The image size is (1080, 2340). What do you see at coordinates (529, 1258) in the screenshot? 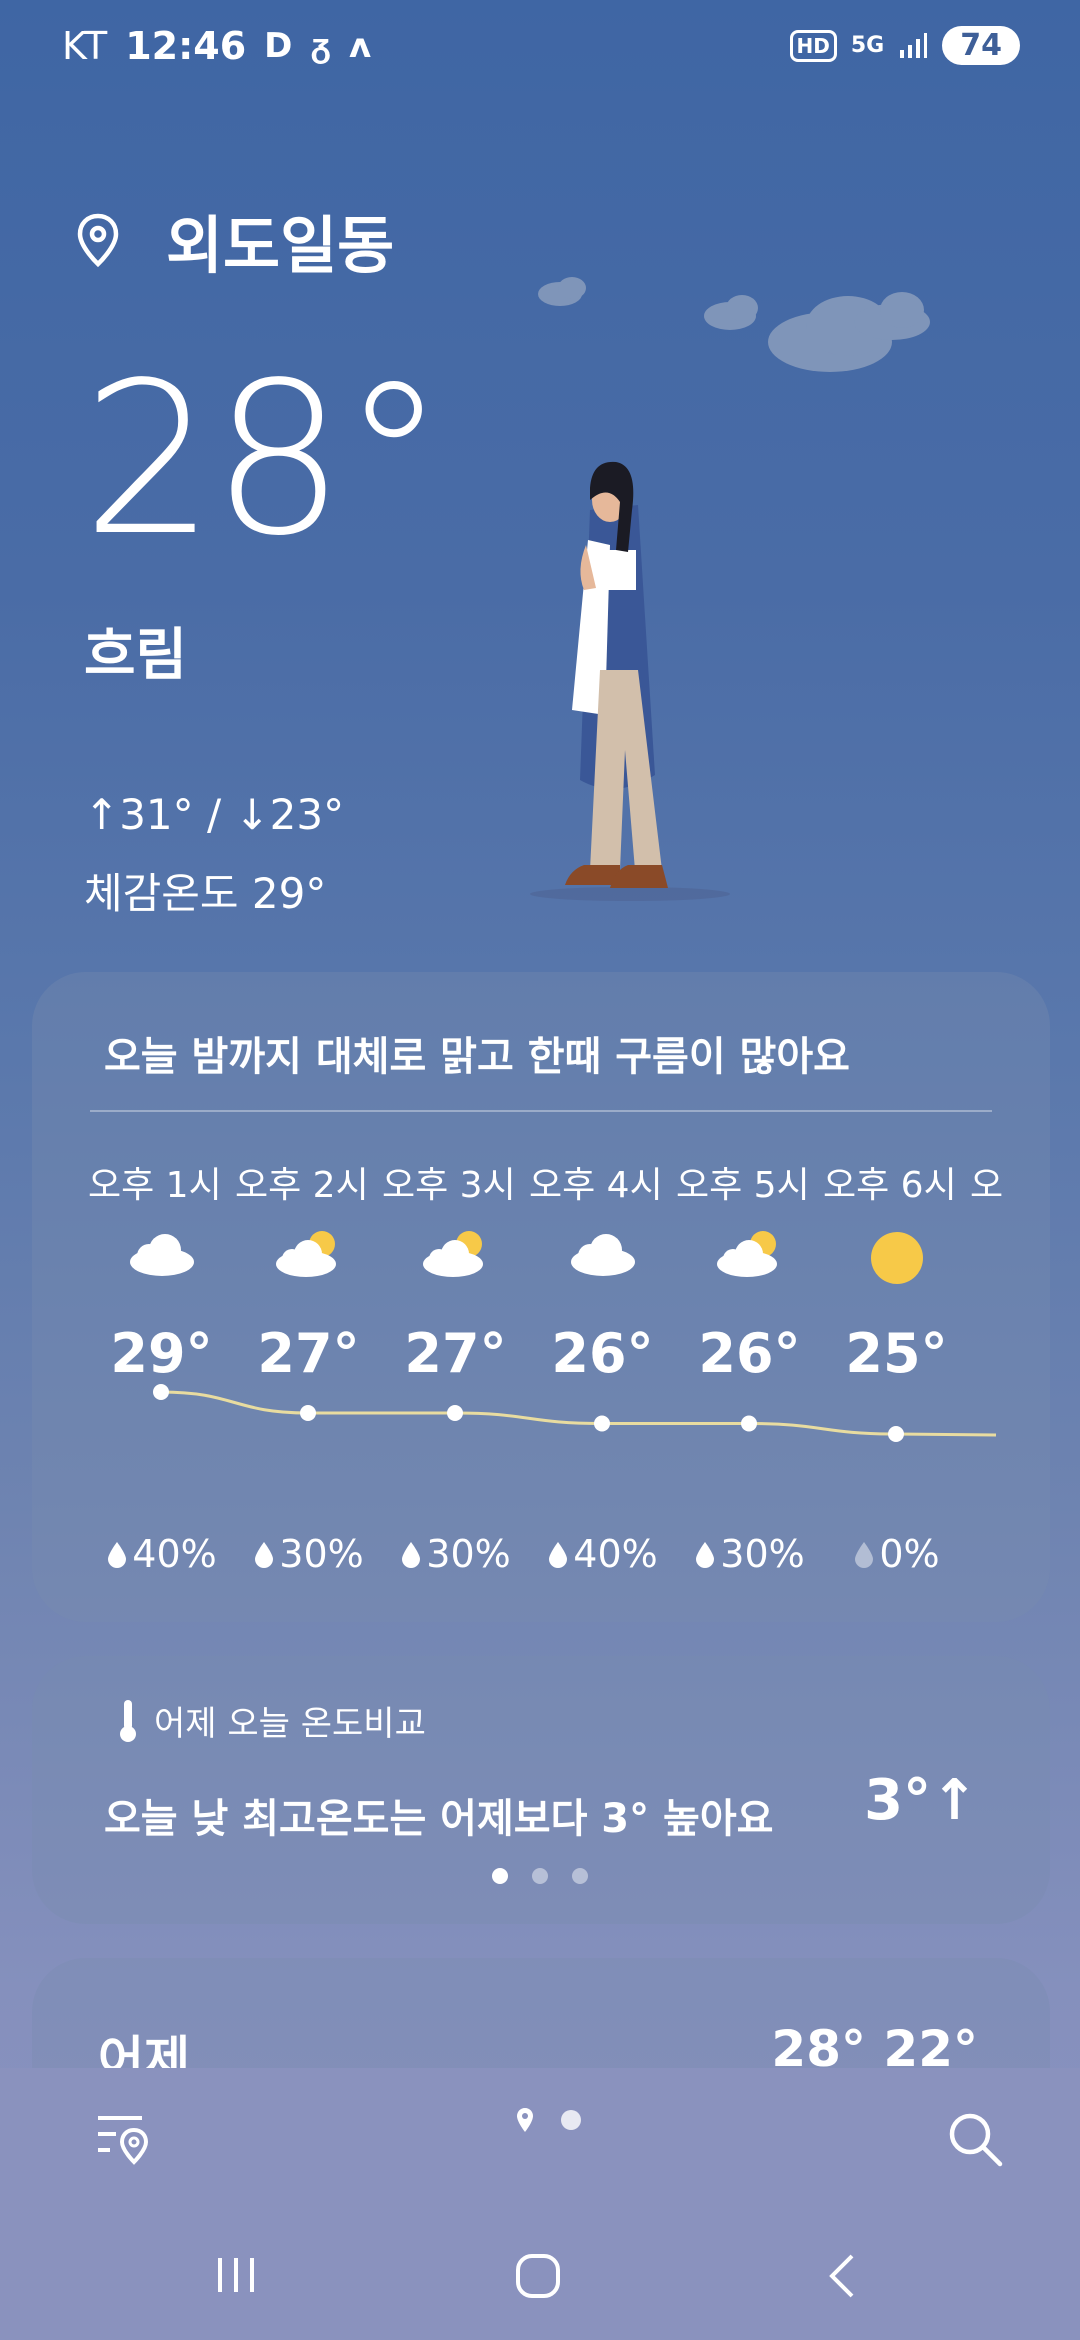
I see `weather-icons-row` at bounding box center [529, 1258].